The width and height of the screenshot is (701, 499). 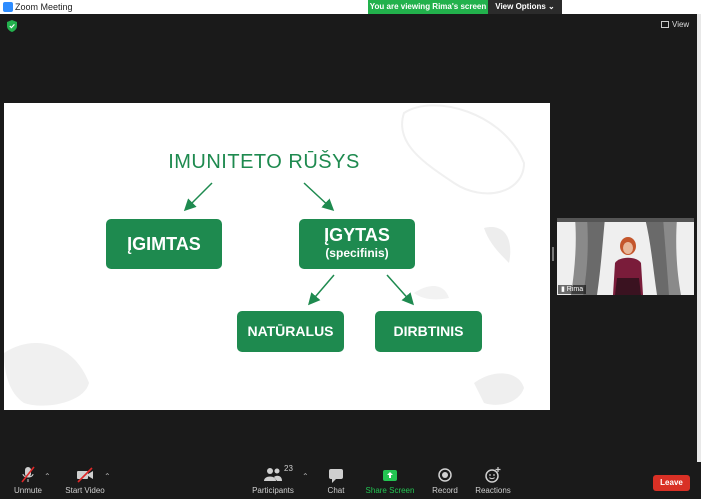 I want to click on participant-name: Rima, so click(x=575, y=289).